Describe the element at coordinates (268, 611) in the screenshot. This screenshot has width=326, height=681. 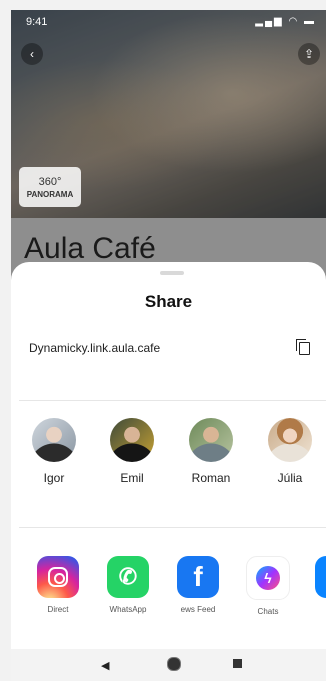
I see `app-label: Chats` at that location.